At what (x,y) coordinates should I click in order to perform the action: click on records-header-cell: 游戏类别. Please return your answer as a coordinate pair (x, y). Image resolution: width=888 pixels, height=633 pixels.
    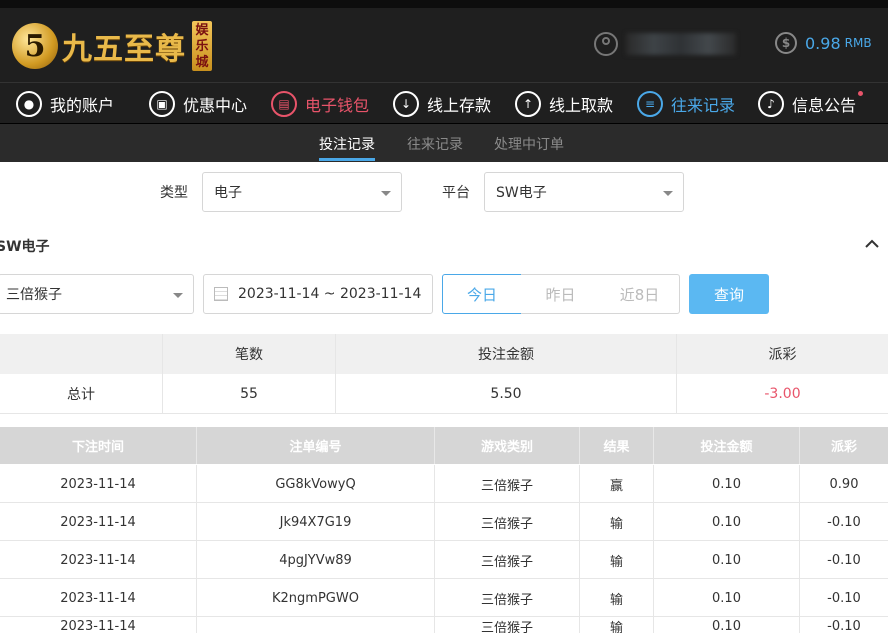
    Looking at the image, I should click on (507, 445).